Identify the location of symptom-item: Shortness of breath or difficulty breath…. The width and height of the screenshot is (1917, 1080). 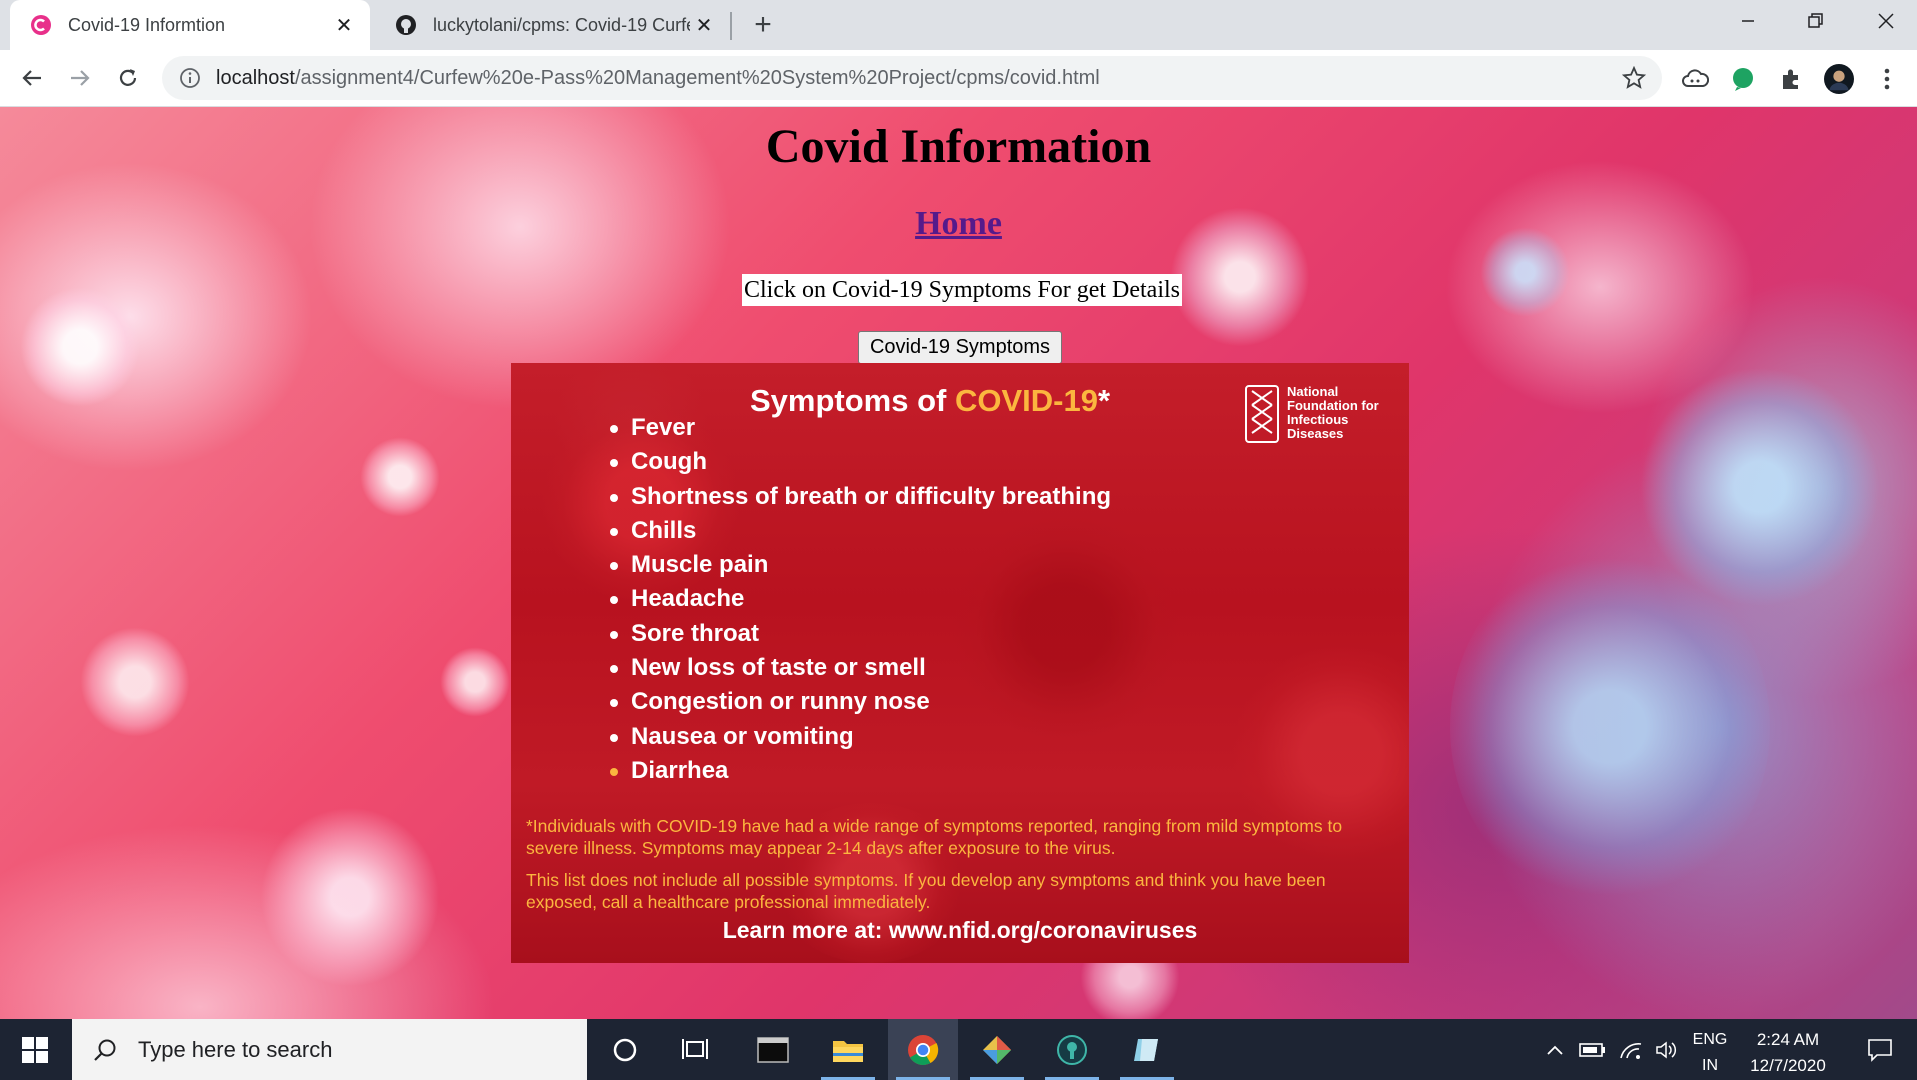
(859, 497).